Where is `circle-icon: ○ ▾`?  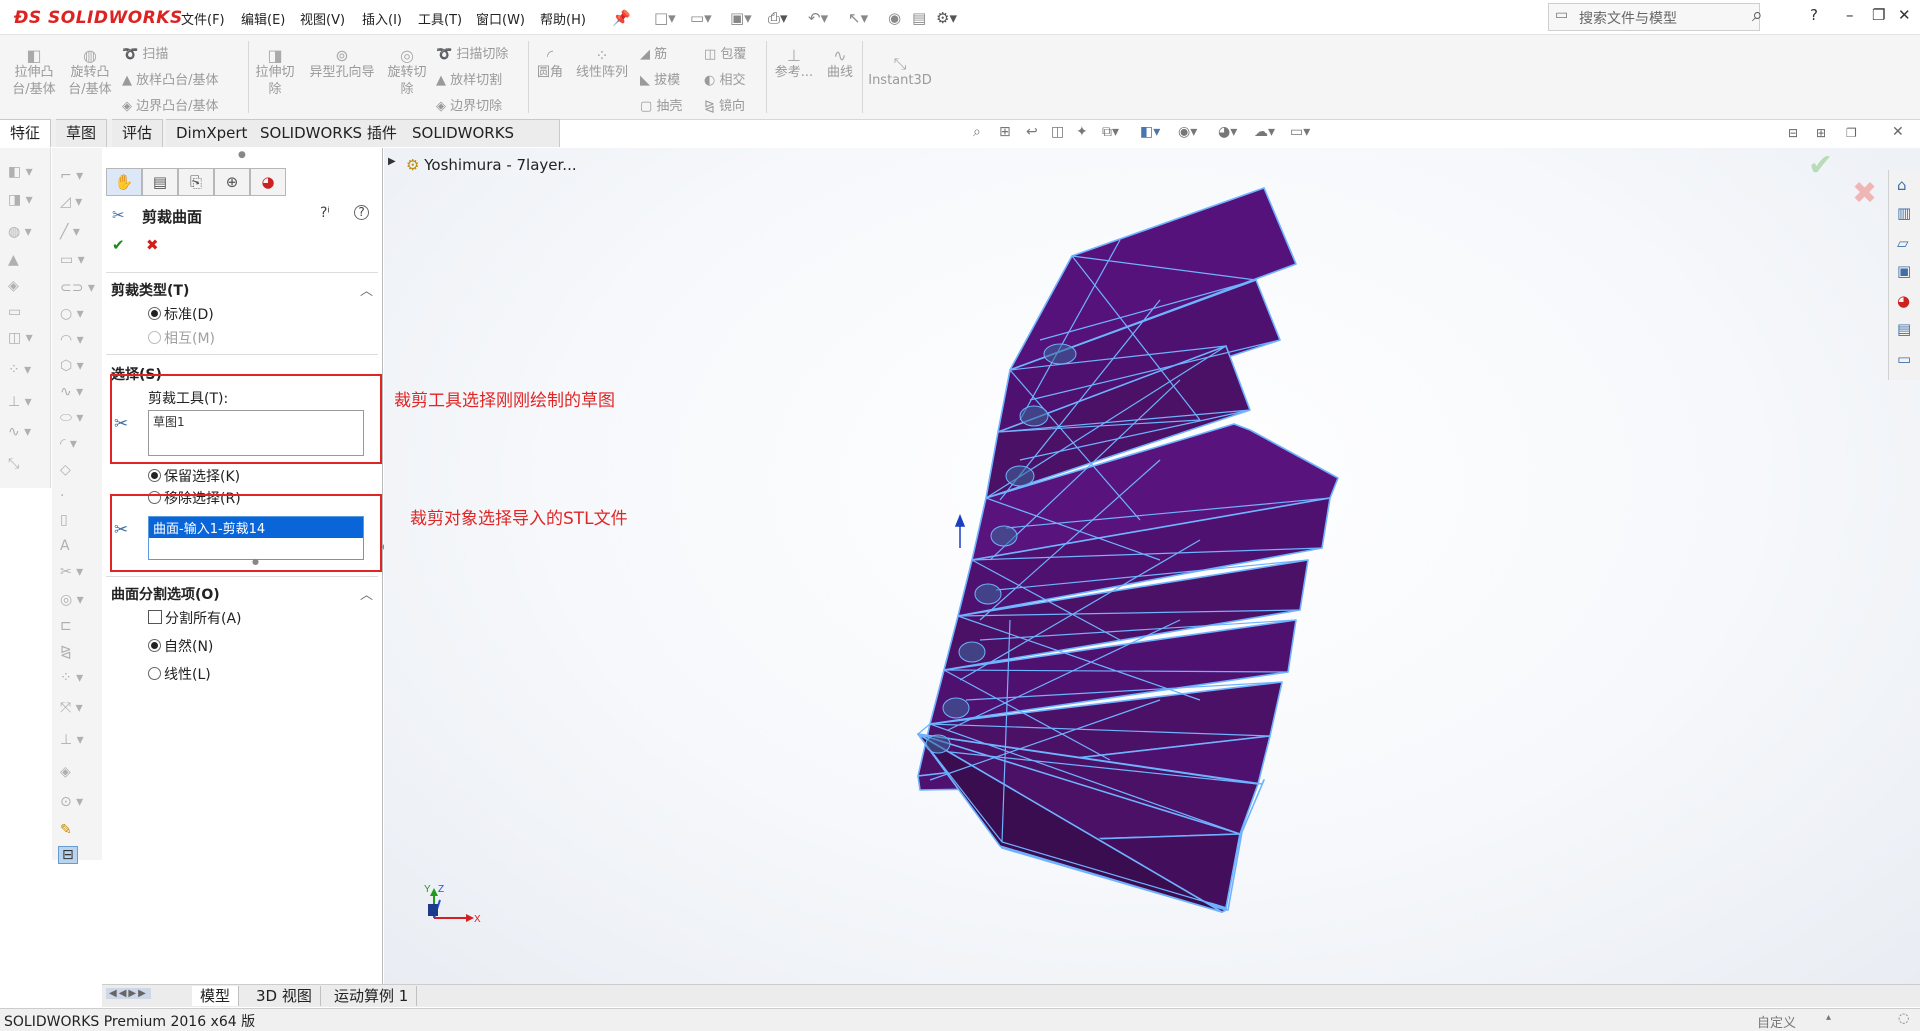 circle-icon: ○ ▾ is located at coordinates (72, 314).